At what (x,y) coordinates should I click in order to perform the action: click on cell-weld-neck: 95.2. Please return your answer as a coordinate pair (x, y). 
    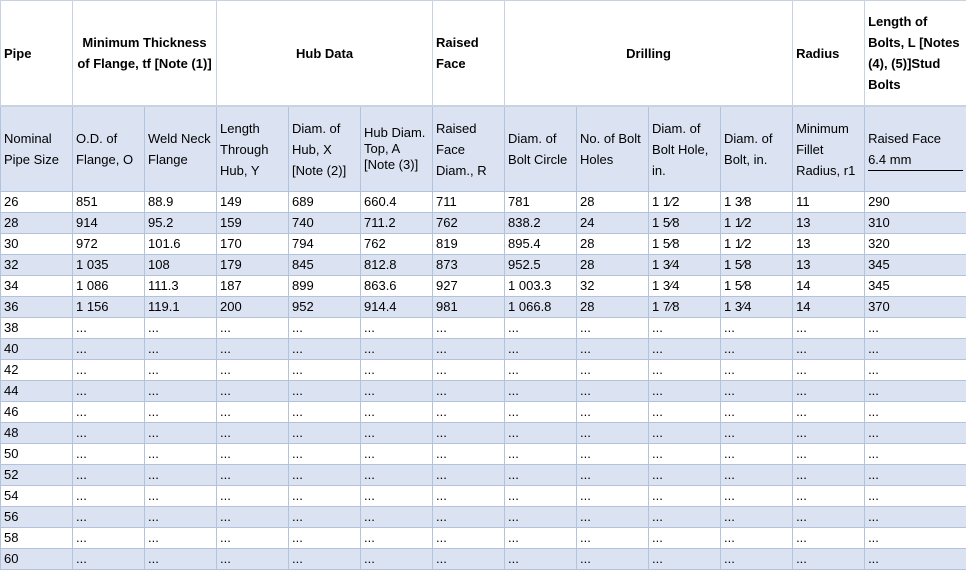
    Looking at the image, I should click on (180, 223).